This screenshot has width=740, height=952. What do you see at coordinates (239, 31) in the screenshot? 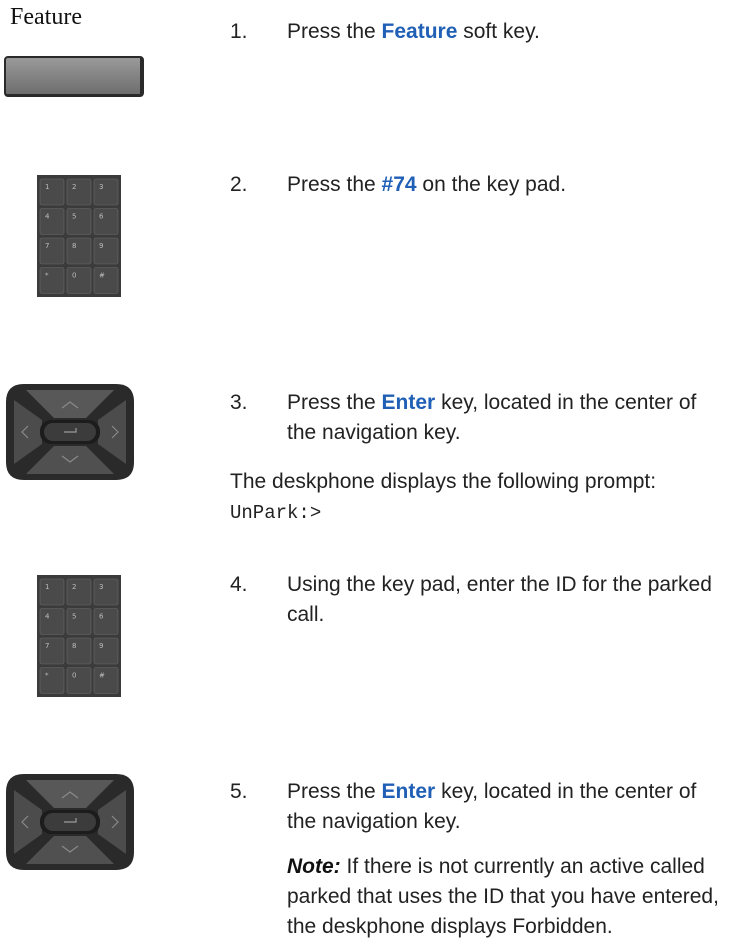
I see `step-number: 1.` at bounding box center [239, 31].